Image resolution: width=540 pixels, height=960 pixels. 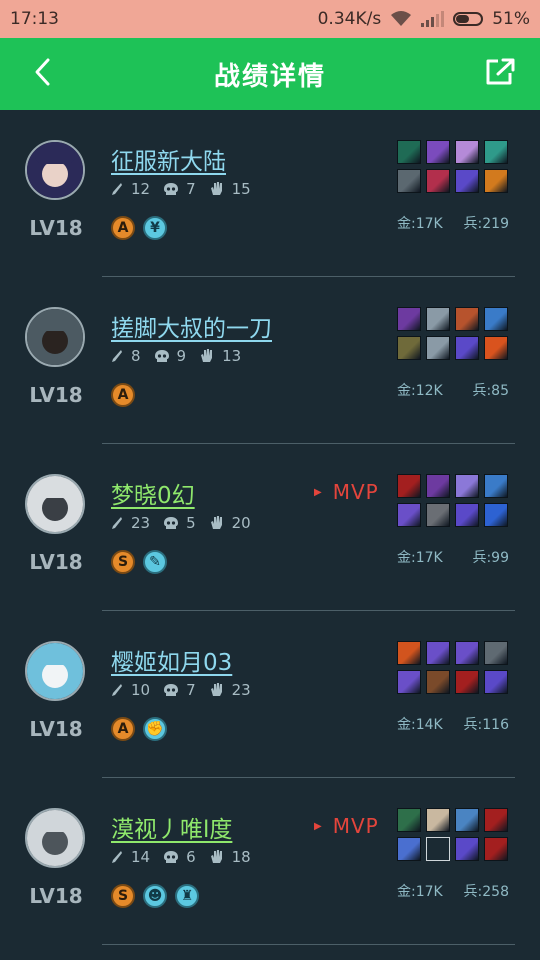 What do you see at coordinates (153, 493) in the screenshot?
I see `player-name: 梦晓0幻` at bounding box center [153, 493].